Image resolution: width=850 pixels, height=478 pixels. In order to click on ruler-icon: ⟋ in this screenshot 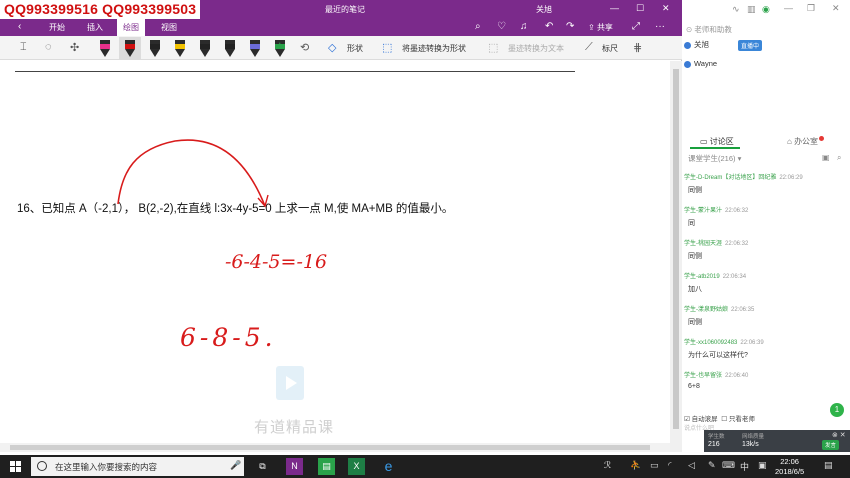, I will do `click(589, 47)`.